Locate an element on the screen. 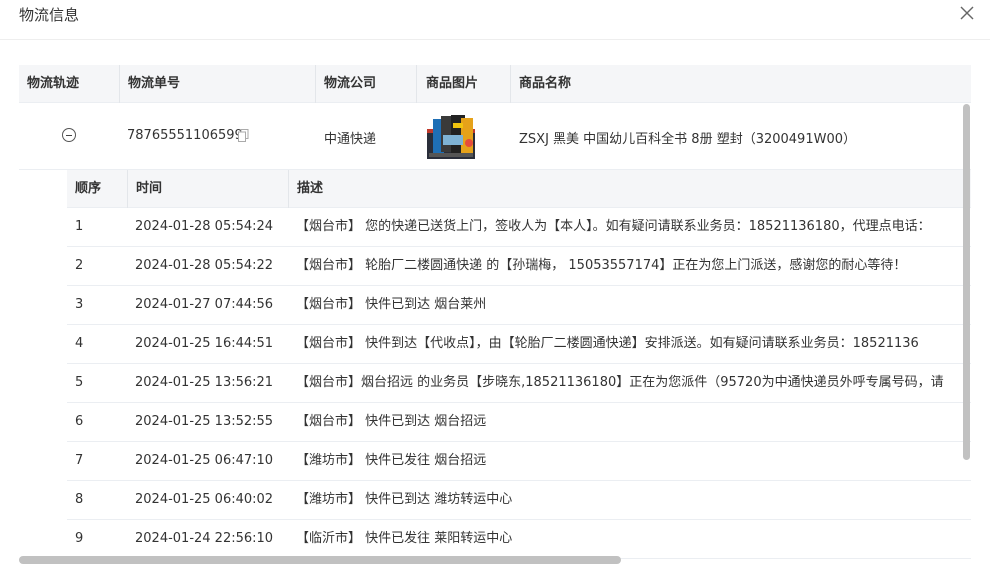 The height and width of the screenshot is (583, 990). vertical-scrollbar is located at coordinates (966, 282).